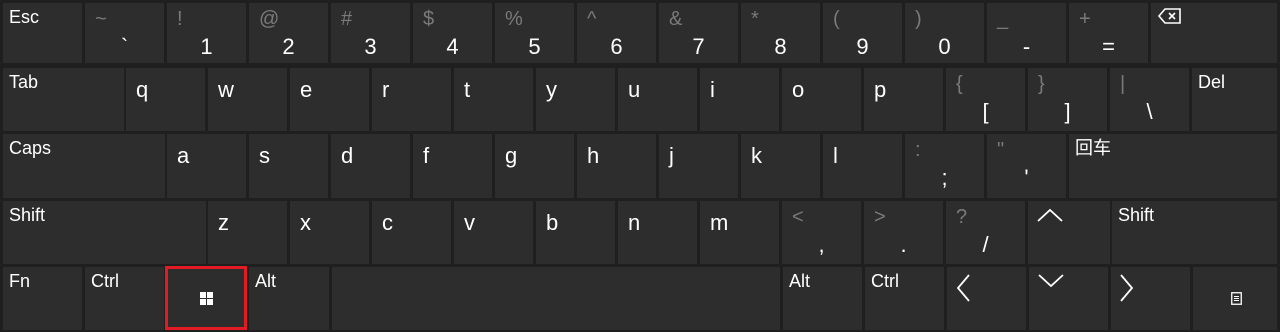 This screenshot has height=332, width=1280. I want to click on letter-h-key: h, so click(616, 166).